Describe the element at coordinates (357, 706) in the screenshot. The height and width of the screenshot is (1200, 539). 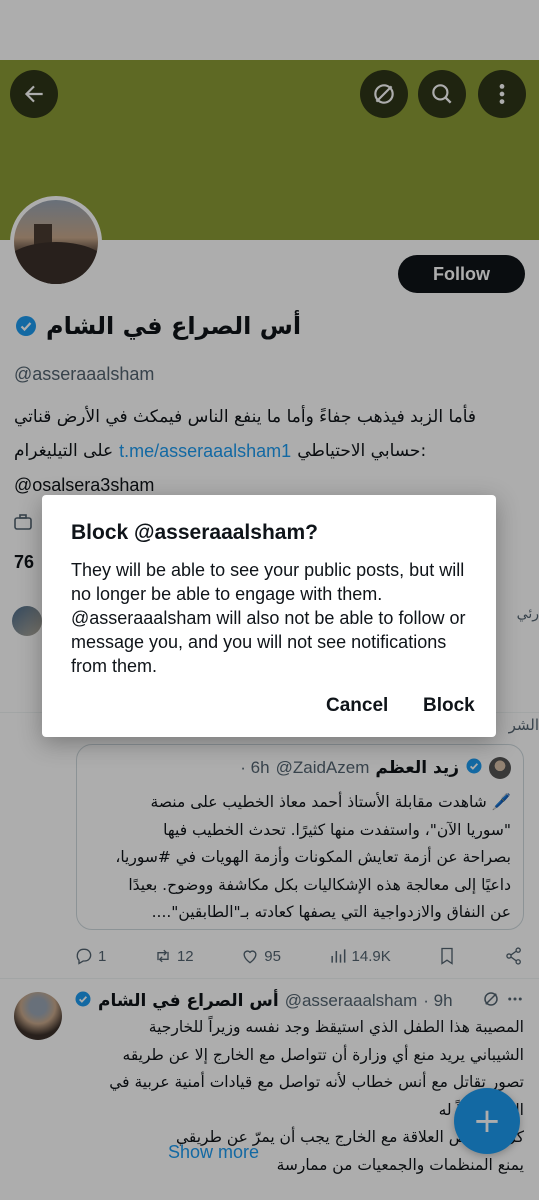
I see `cancel-button: Cancel` at that location.